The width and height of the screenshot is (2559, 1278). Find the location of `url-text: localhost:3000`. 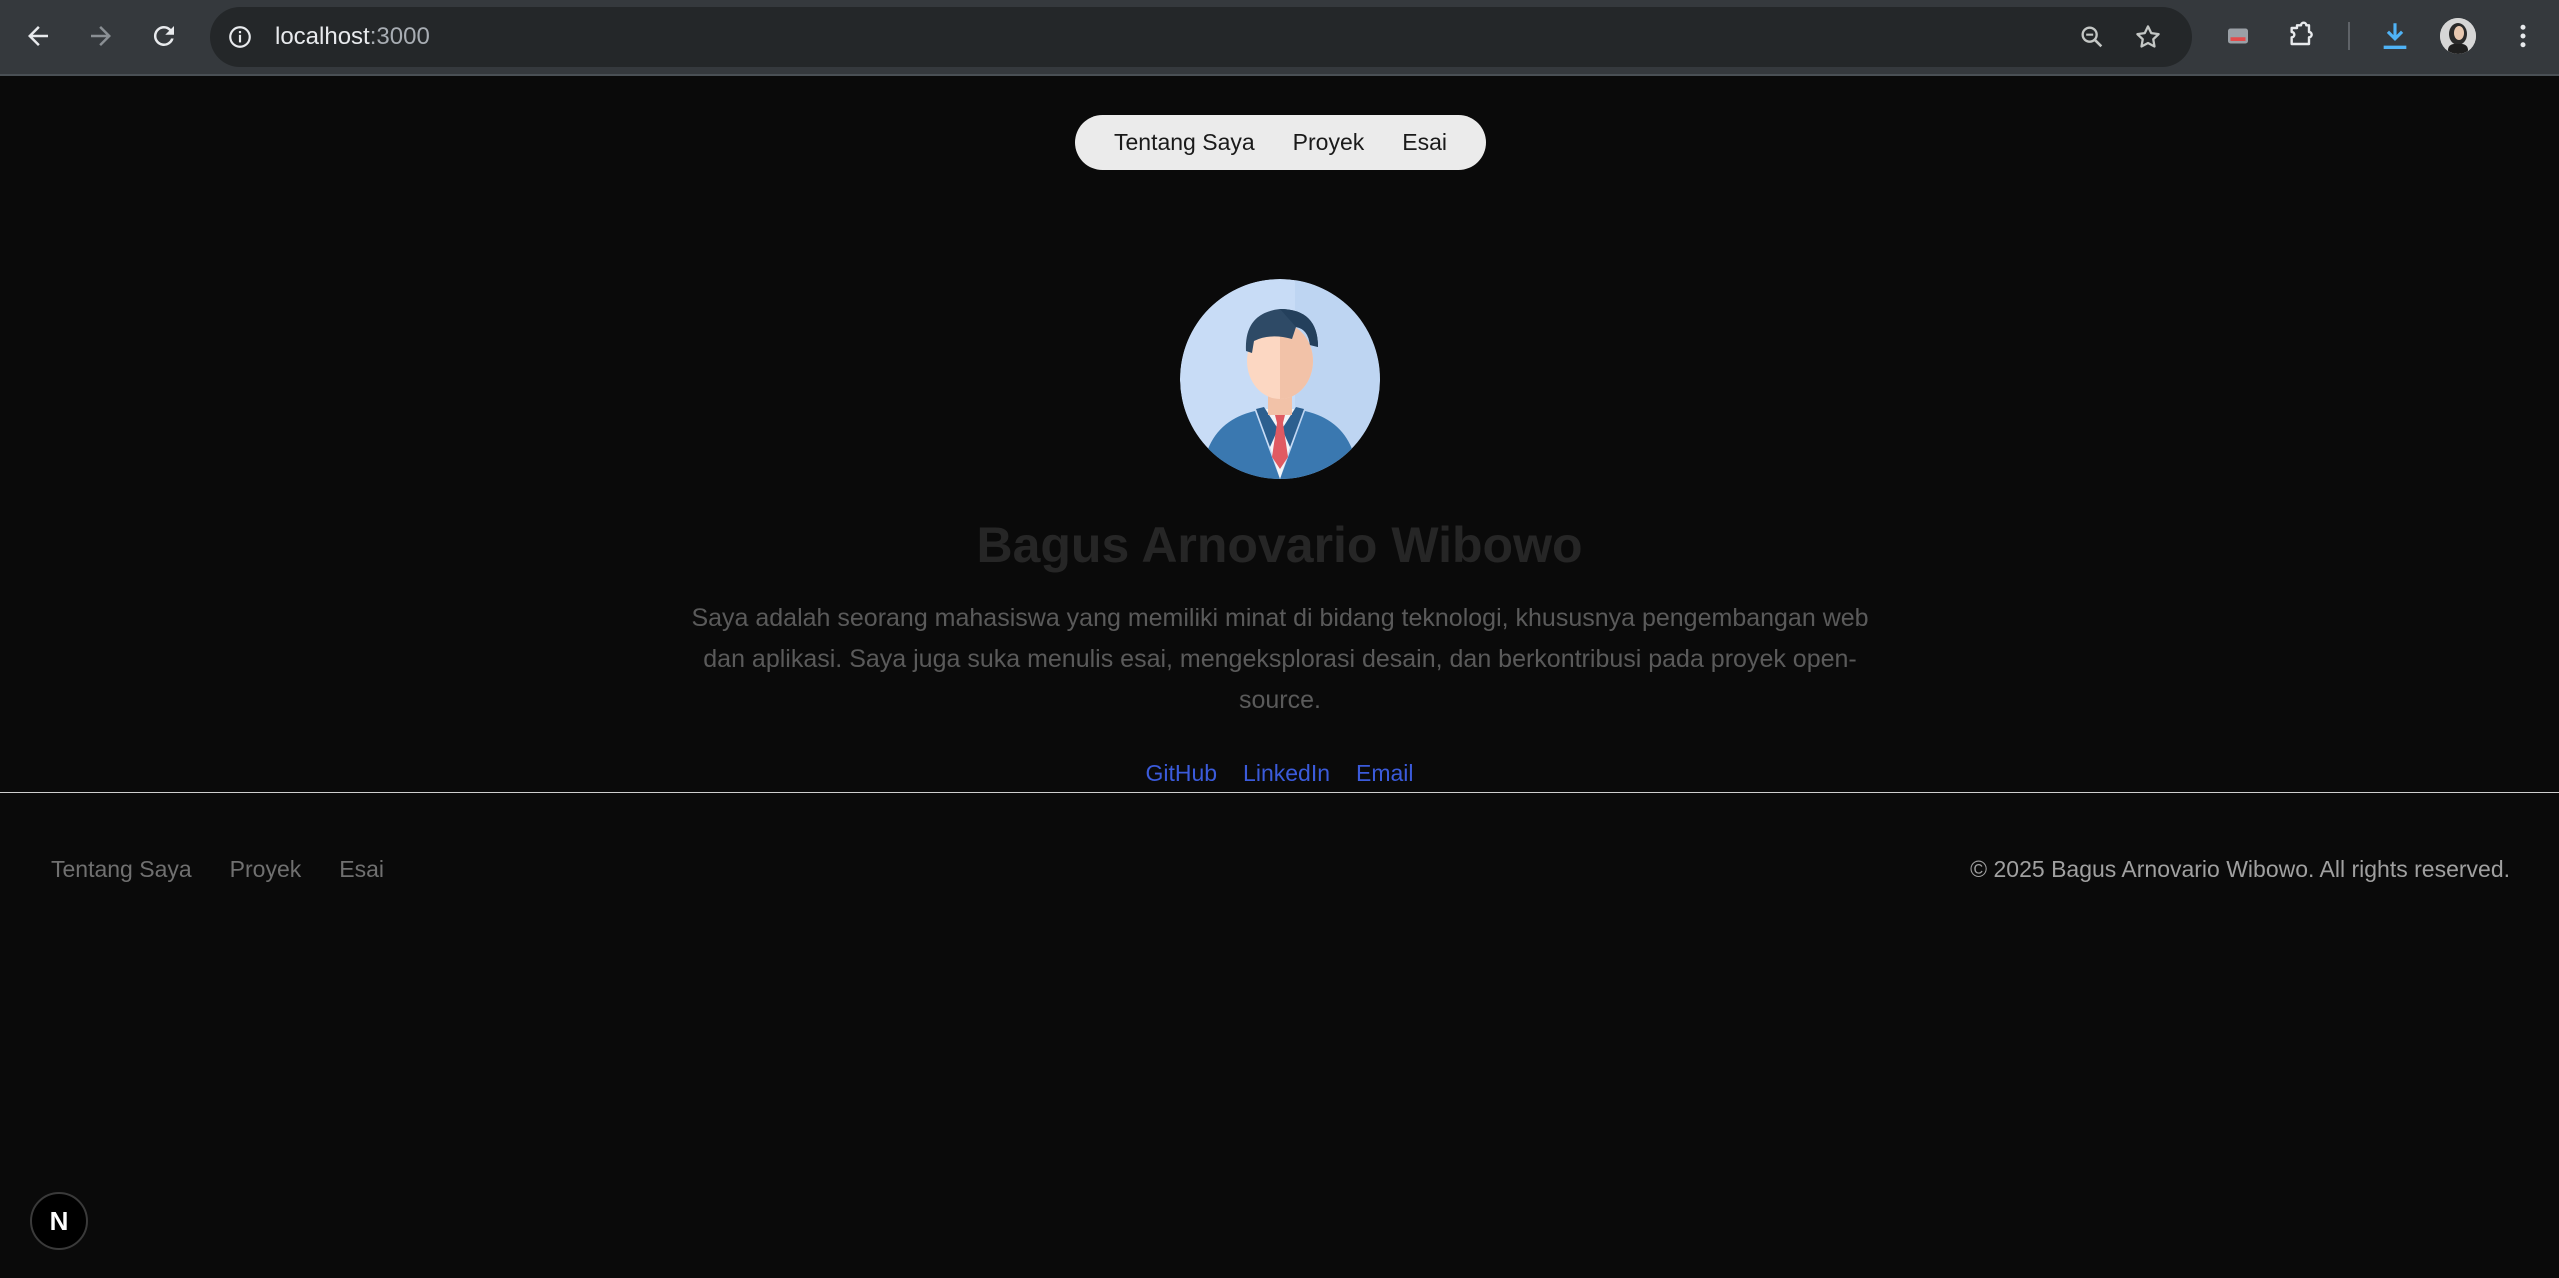

url-text: localhost:3000 is located at coordinates (352, 37).